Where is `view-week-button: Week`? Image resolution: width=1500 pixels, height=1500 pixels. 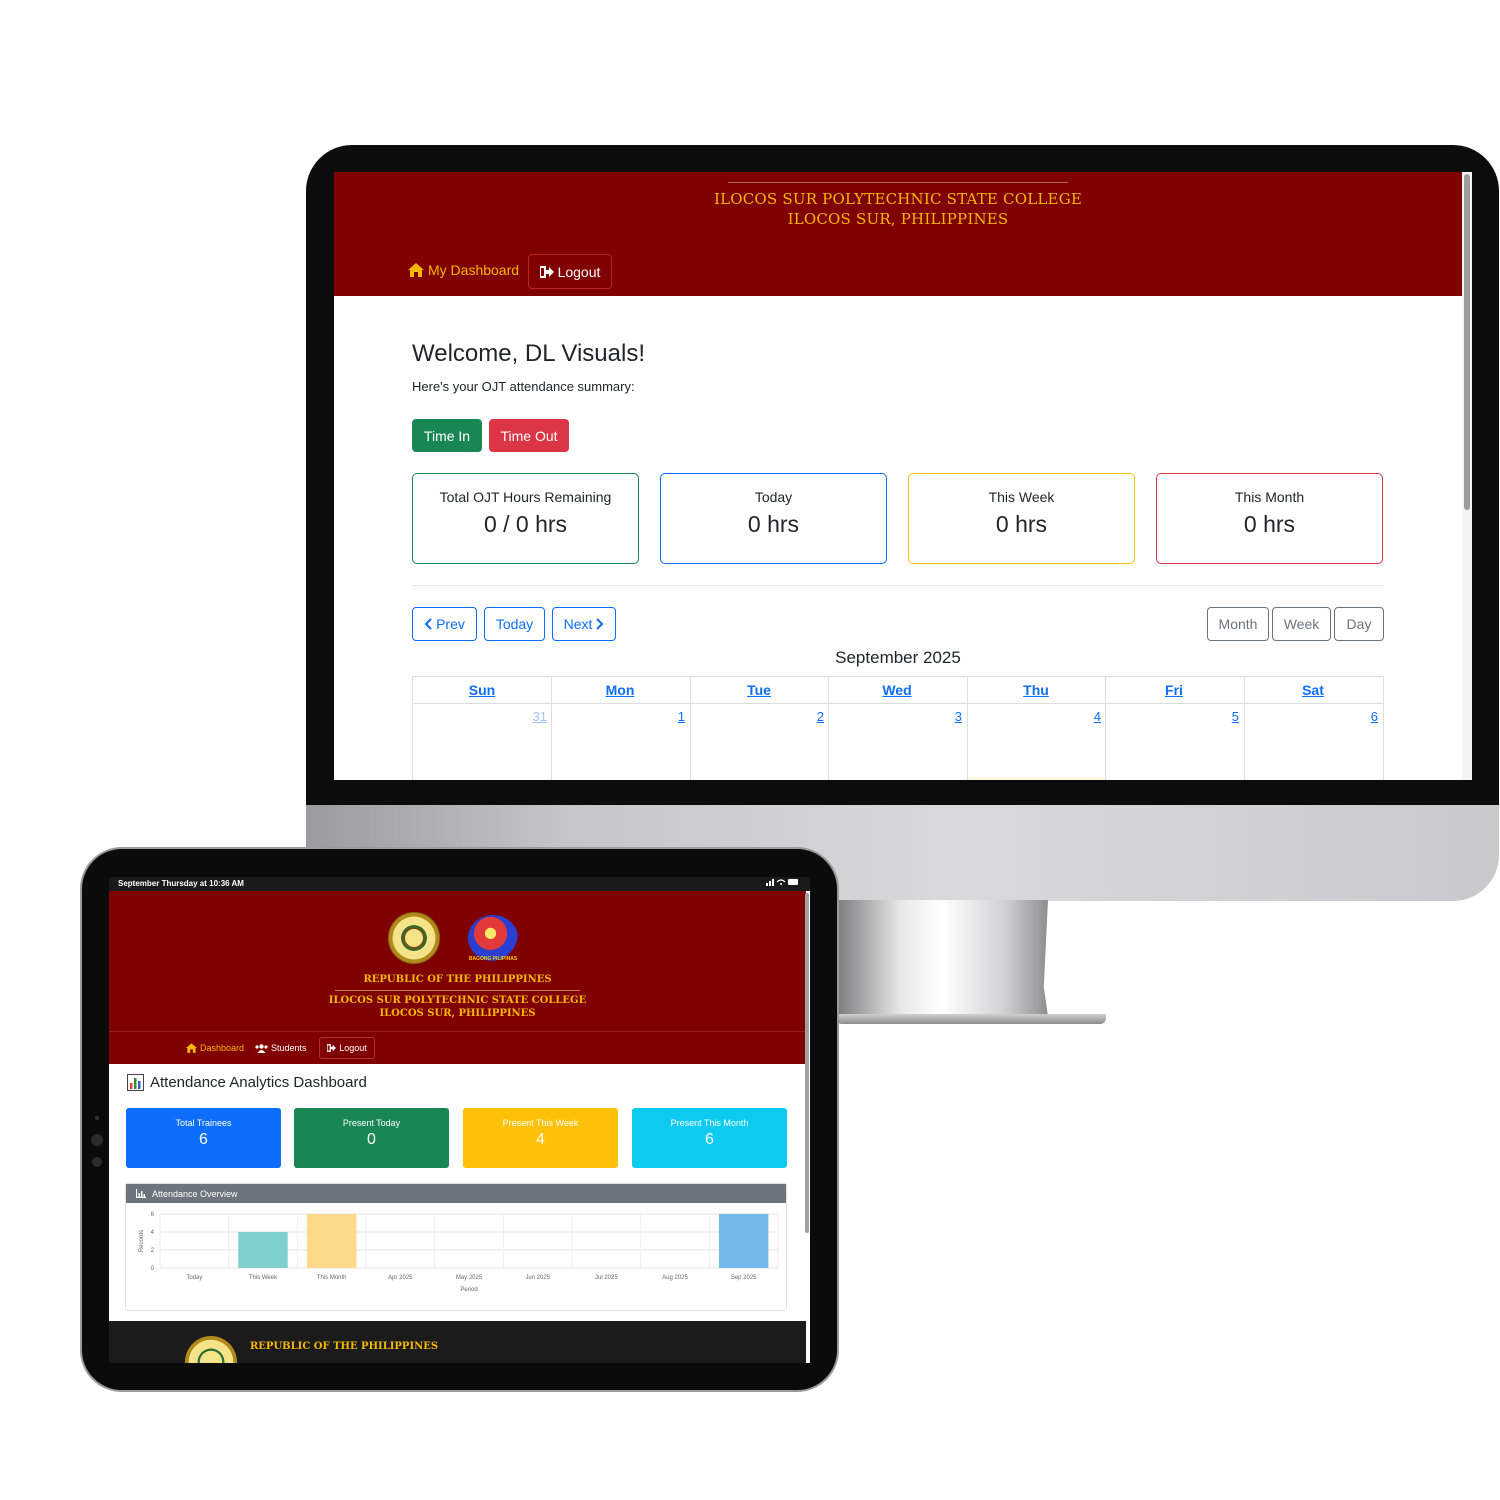
view-week-button: Week is located at coordinates (1301, 624).